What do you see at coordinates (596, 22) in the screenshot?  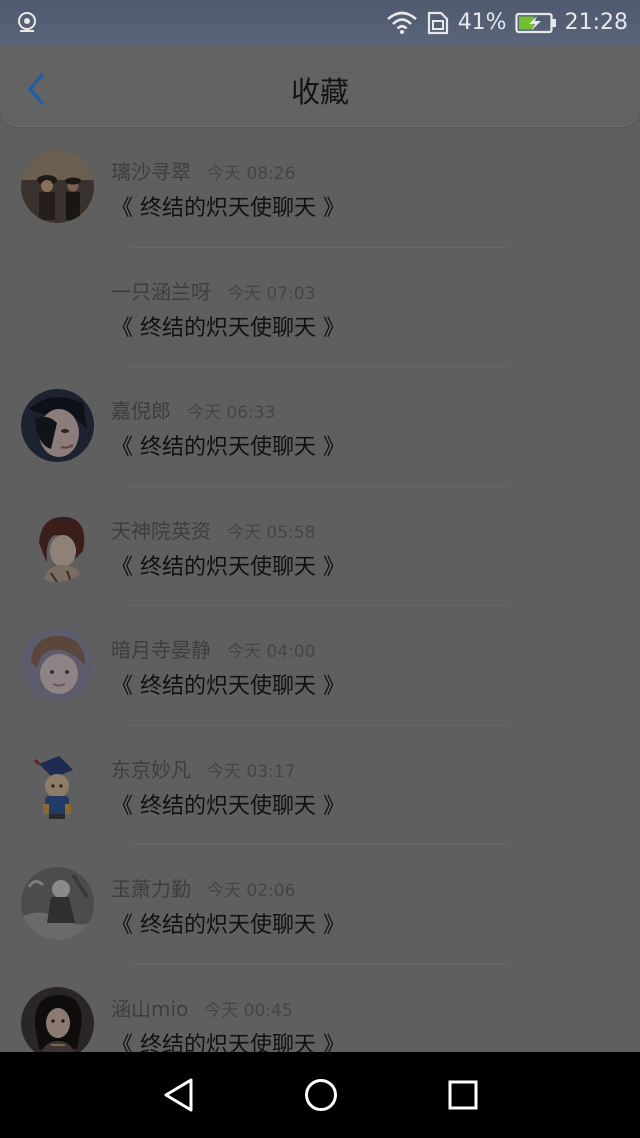 I see `clock: 21:28` at bounding box center [596, 22].